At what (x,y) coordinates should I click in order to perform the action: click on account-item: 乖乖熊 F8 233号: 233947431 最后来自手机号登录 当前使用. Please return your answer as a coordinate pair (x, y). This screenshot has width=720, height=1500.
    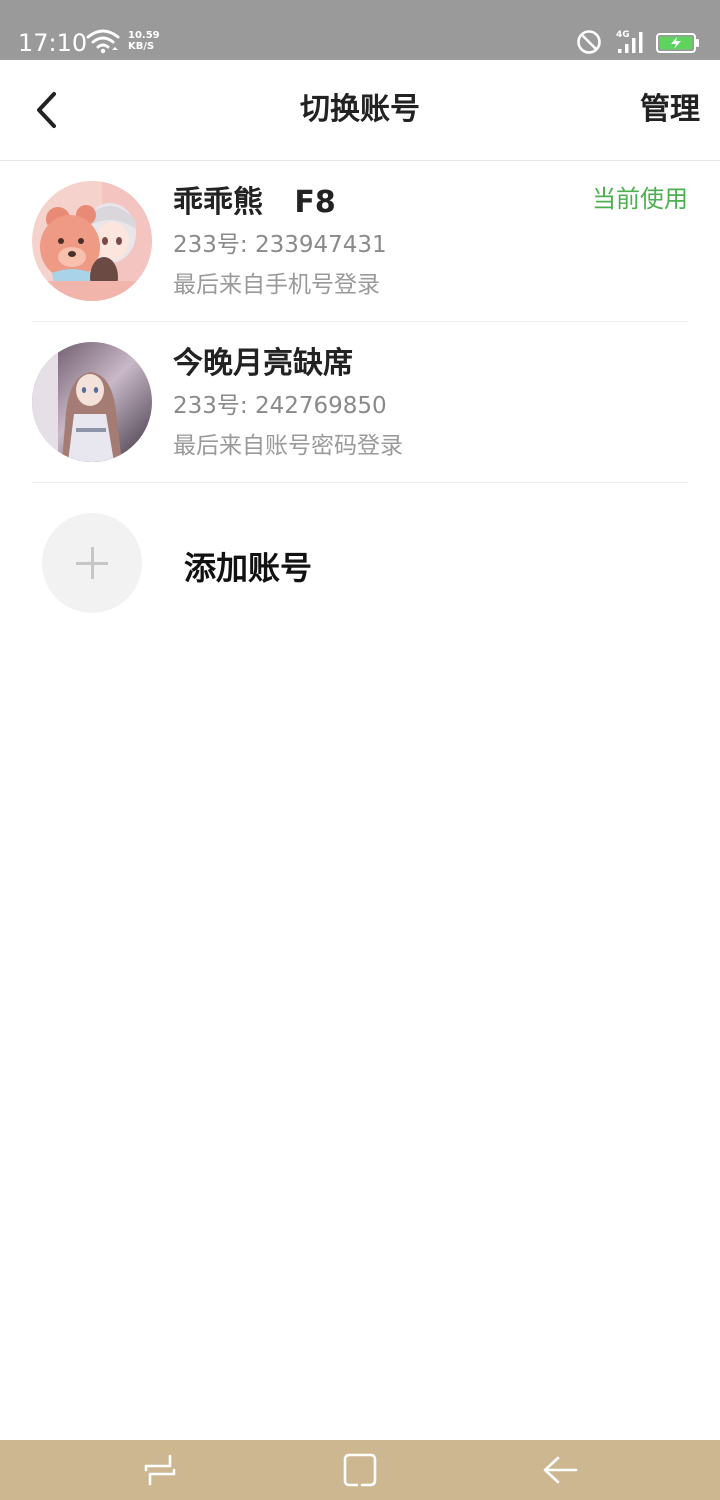
    Looking at the image, I should click on (360, 241).